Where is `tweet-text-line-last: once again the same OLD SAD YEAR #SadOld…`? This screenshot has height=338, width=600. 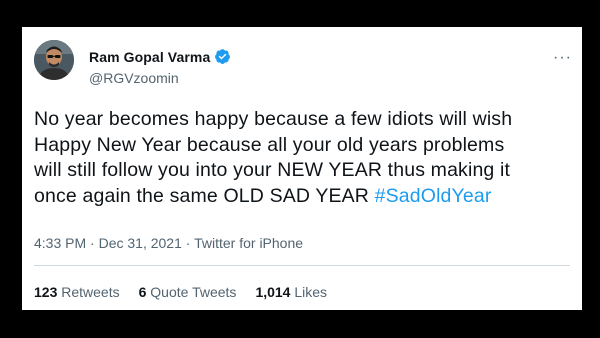
tweet-text-line-last: once again the same OLD SAD YEAR #SadOld… is located at coordinates (304, 197).